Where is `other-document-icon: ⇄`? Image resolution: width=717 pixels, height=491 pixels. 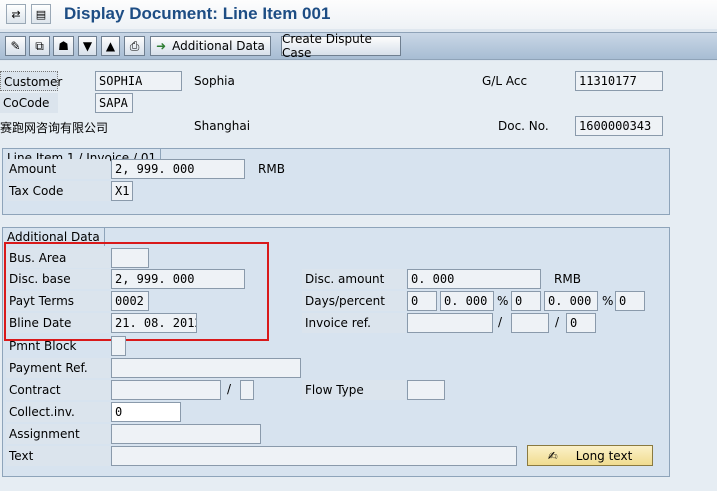 other-document-icon: ⇄ is located at coordinates (16, 14).